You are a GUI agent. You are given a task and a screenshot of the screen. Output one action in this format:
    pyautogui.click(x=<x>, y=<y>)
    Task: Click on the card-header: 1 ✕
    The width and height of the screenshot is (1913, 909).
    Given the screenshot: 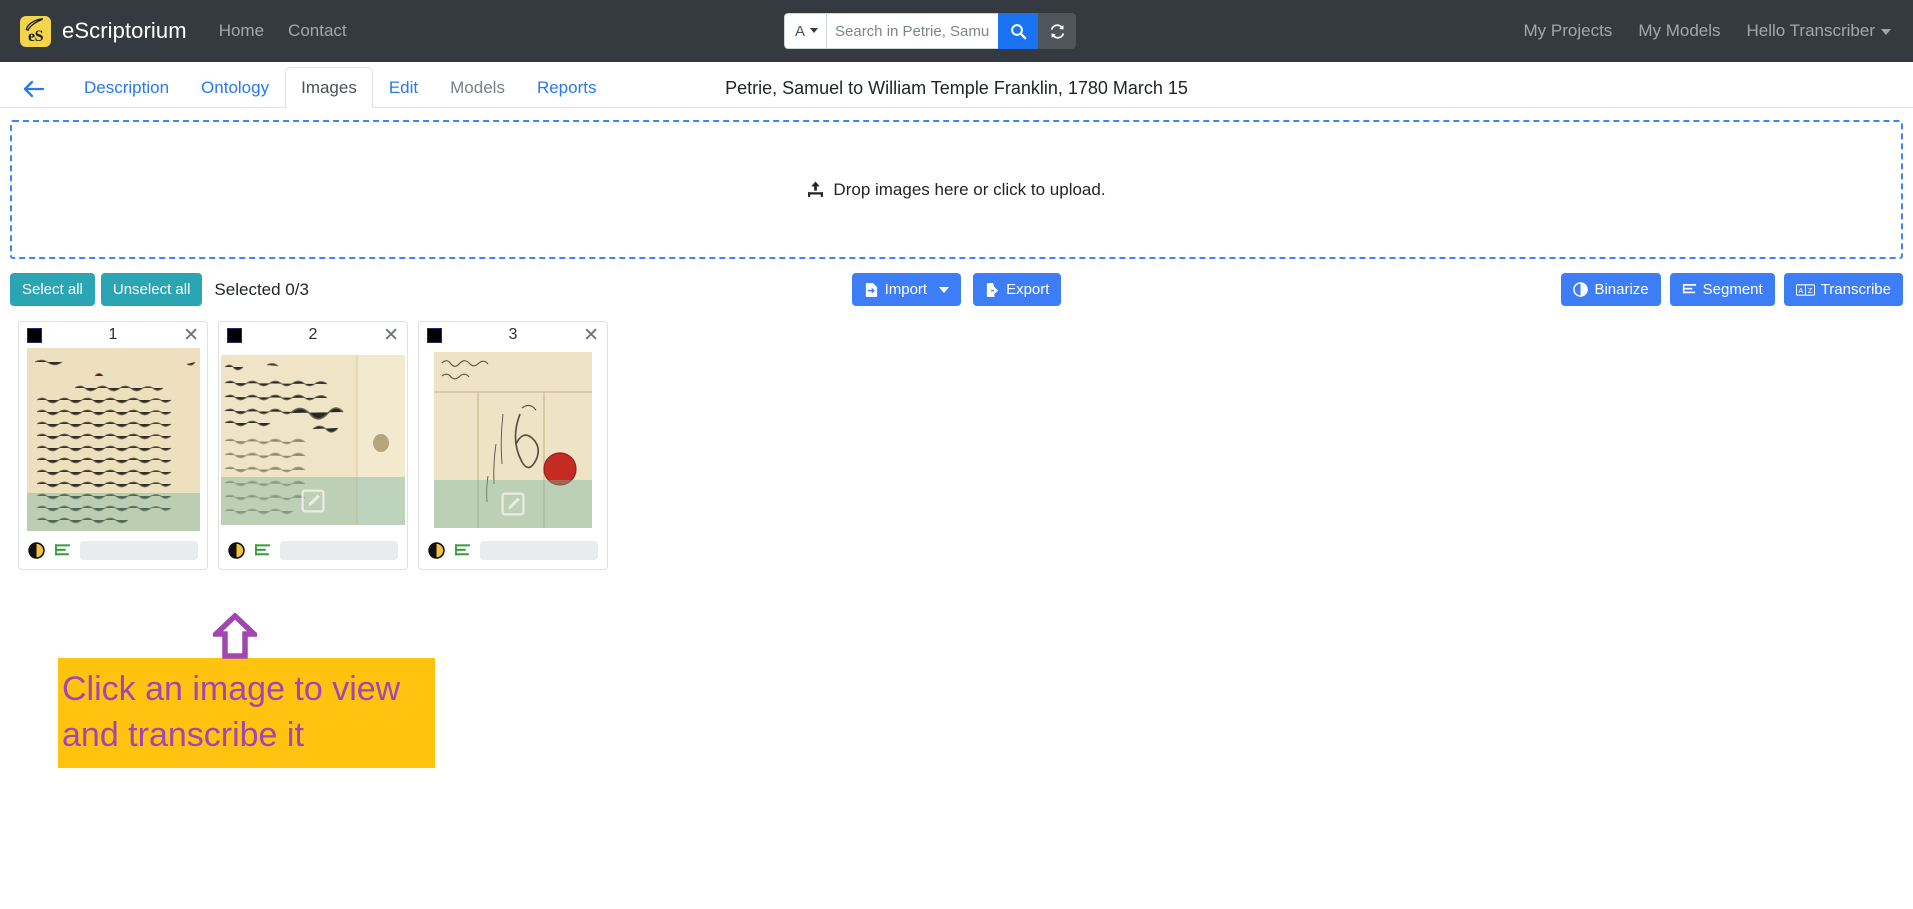 What is the action you would take?
    pyautogui.click(x=113, y=335)
    